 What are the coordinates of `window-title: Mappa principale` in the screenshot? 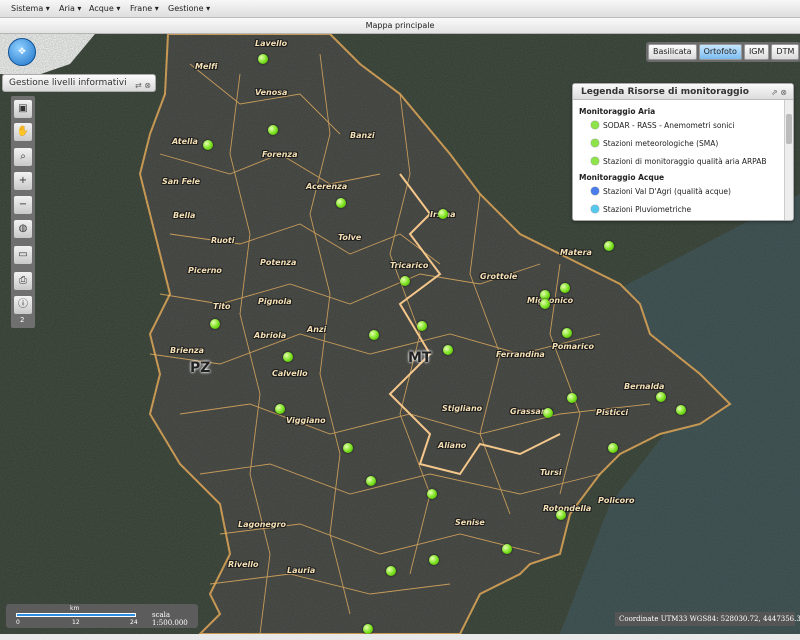 It's located at (400, 26).